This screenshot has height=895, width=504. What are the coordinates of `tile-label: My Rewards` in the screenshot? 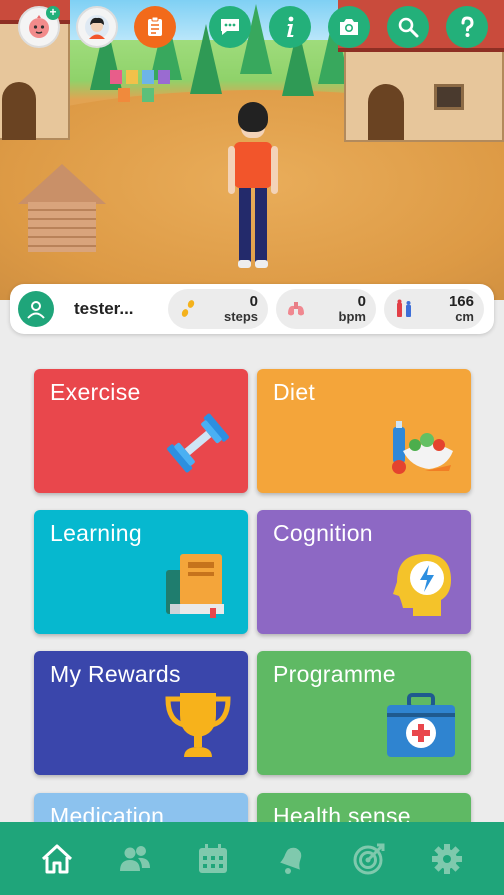 It's located at (115, 674).